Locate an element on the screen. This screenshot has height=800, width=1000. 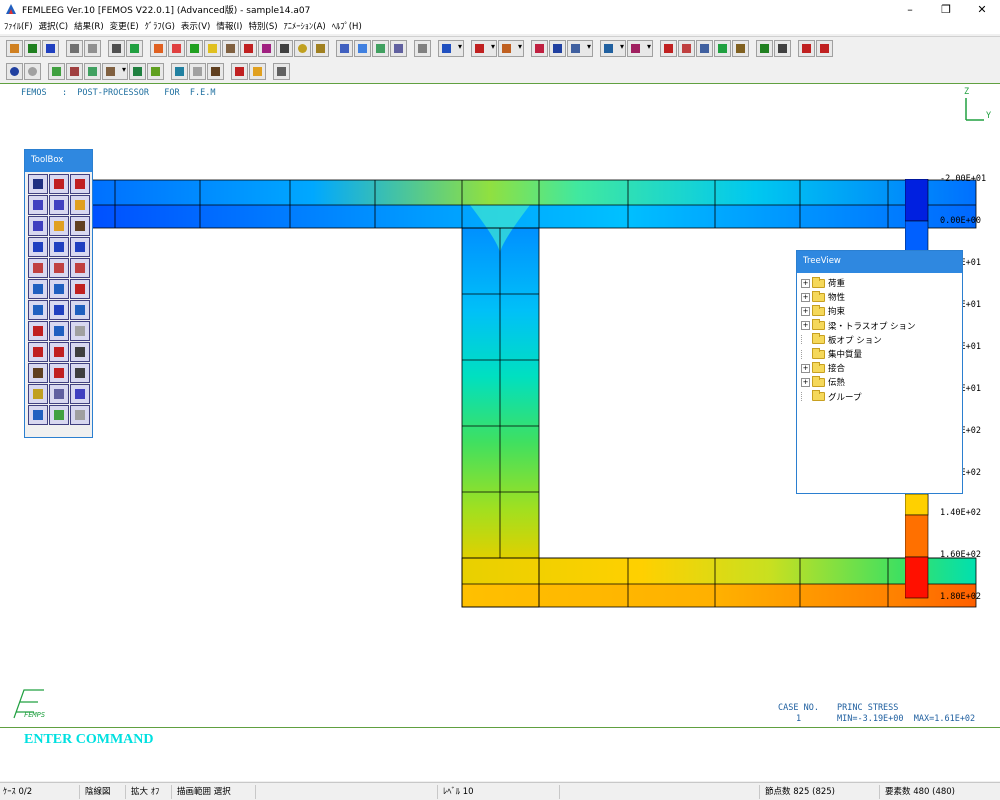
tower-icon is located at coordinates (230, 48).